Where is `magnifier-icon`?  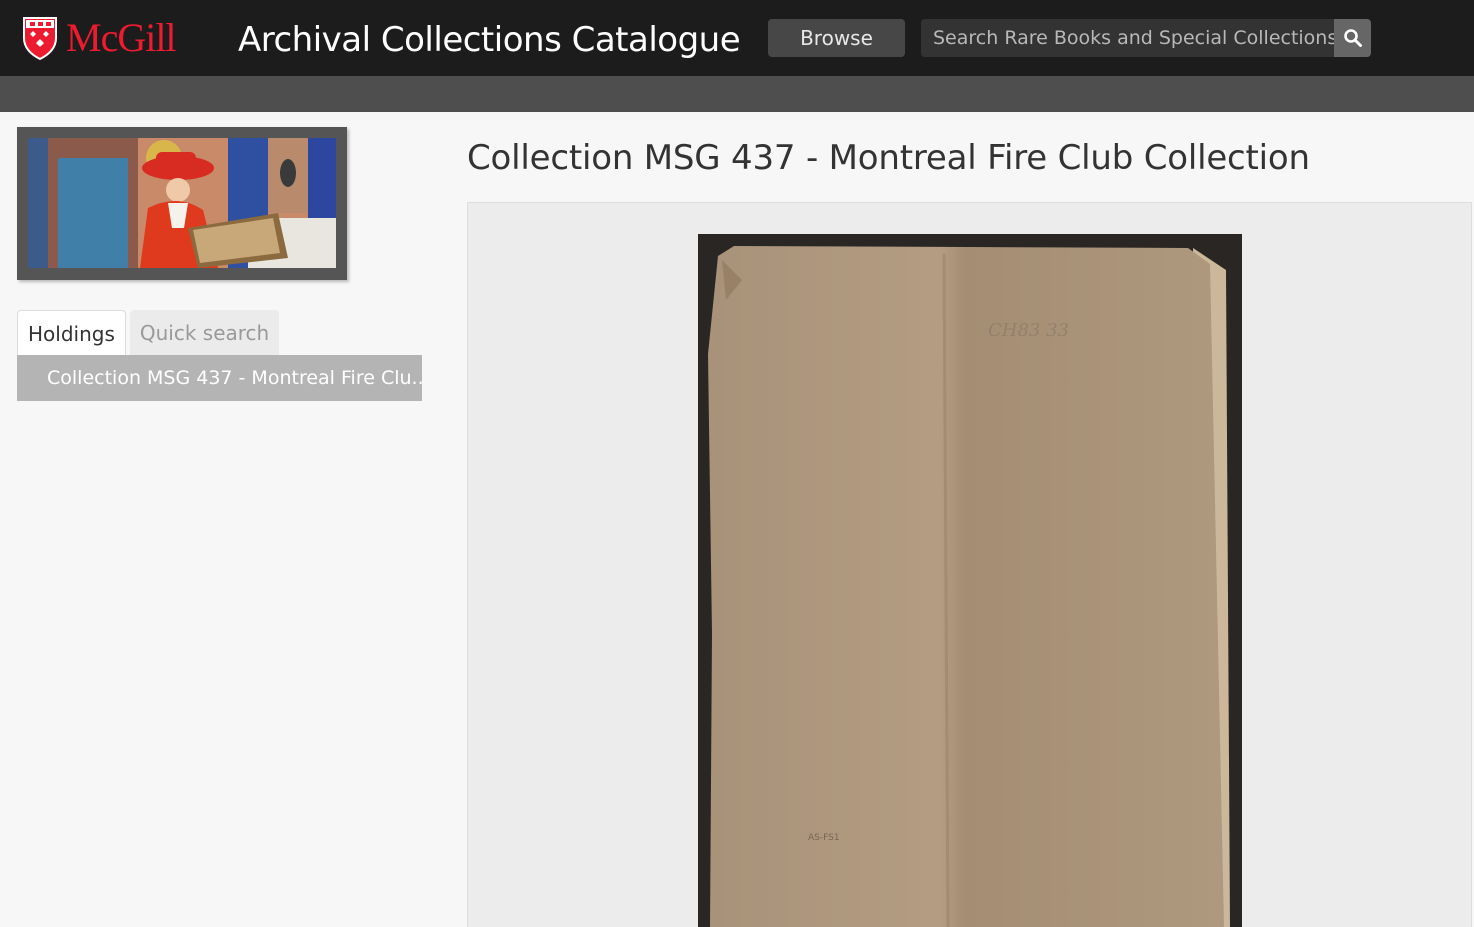
magnifier-icon is located at coordinates (1352, 38).